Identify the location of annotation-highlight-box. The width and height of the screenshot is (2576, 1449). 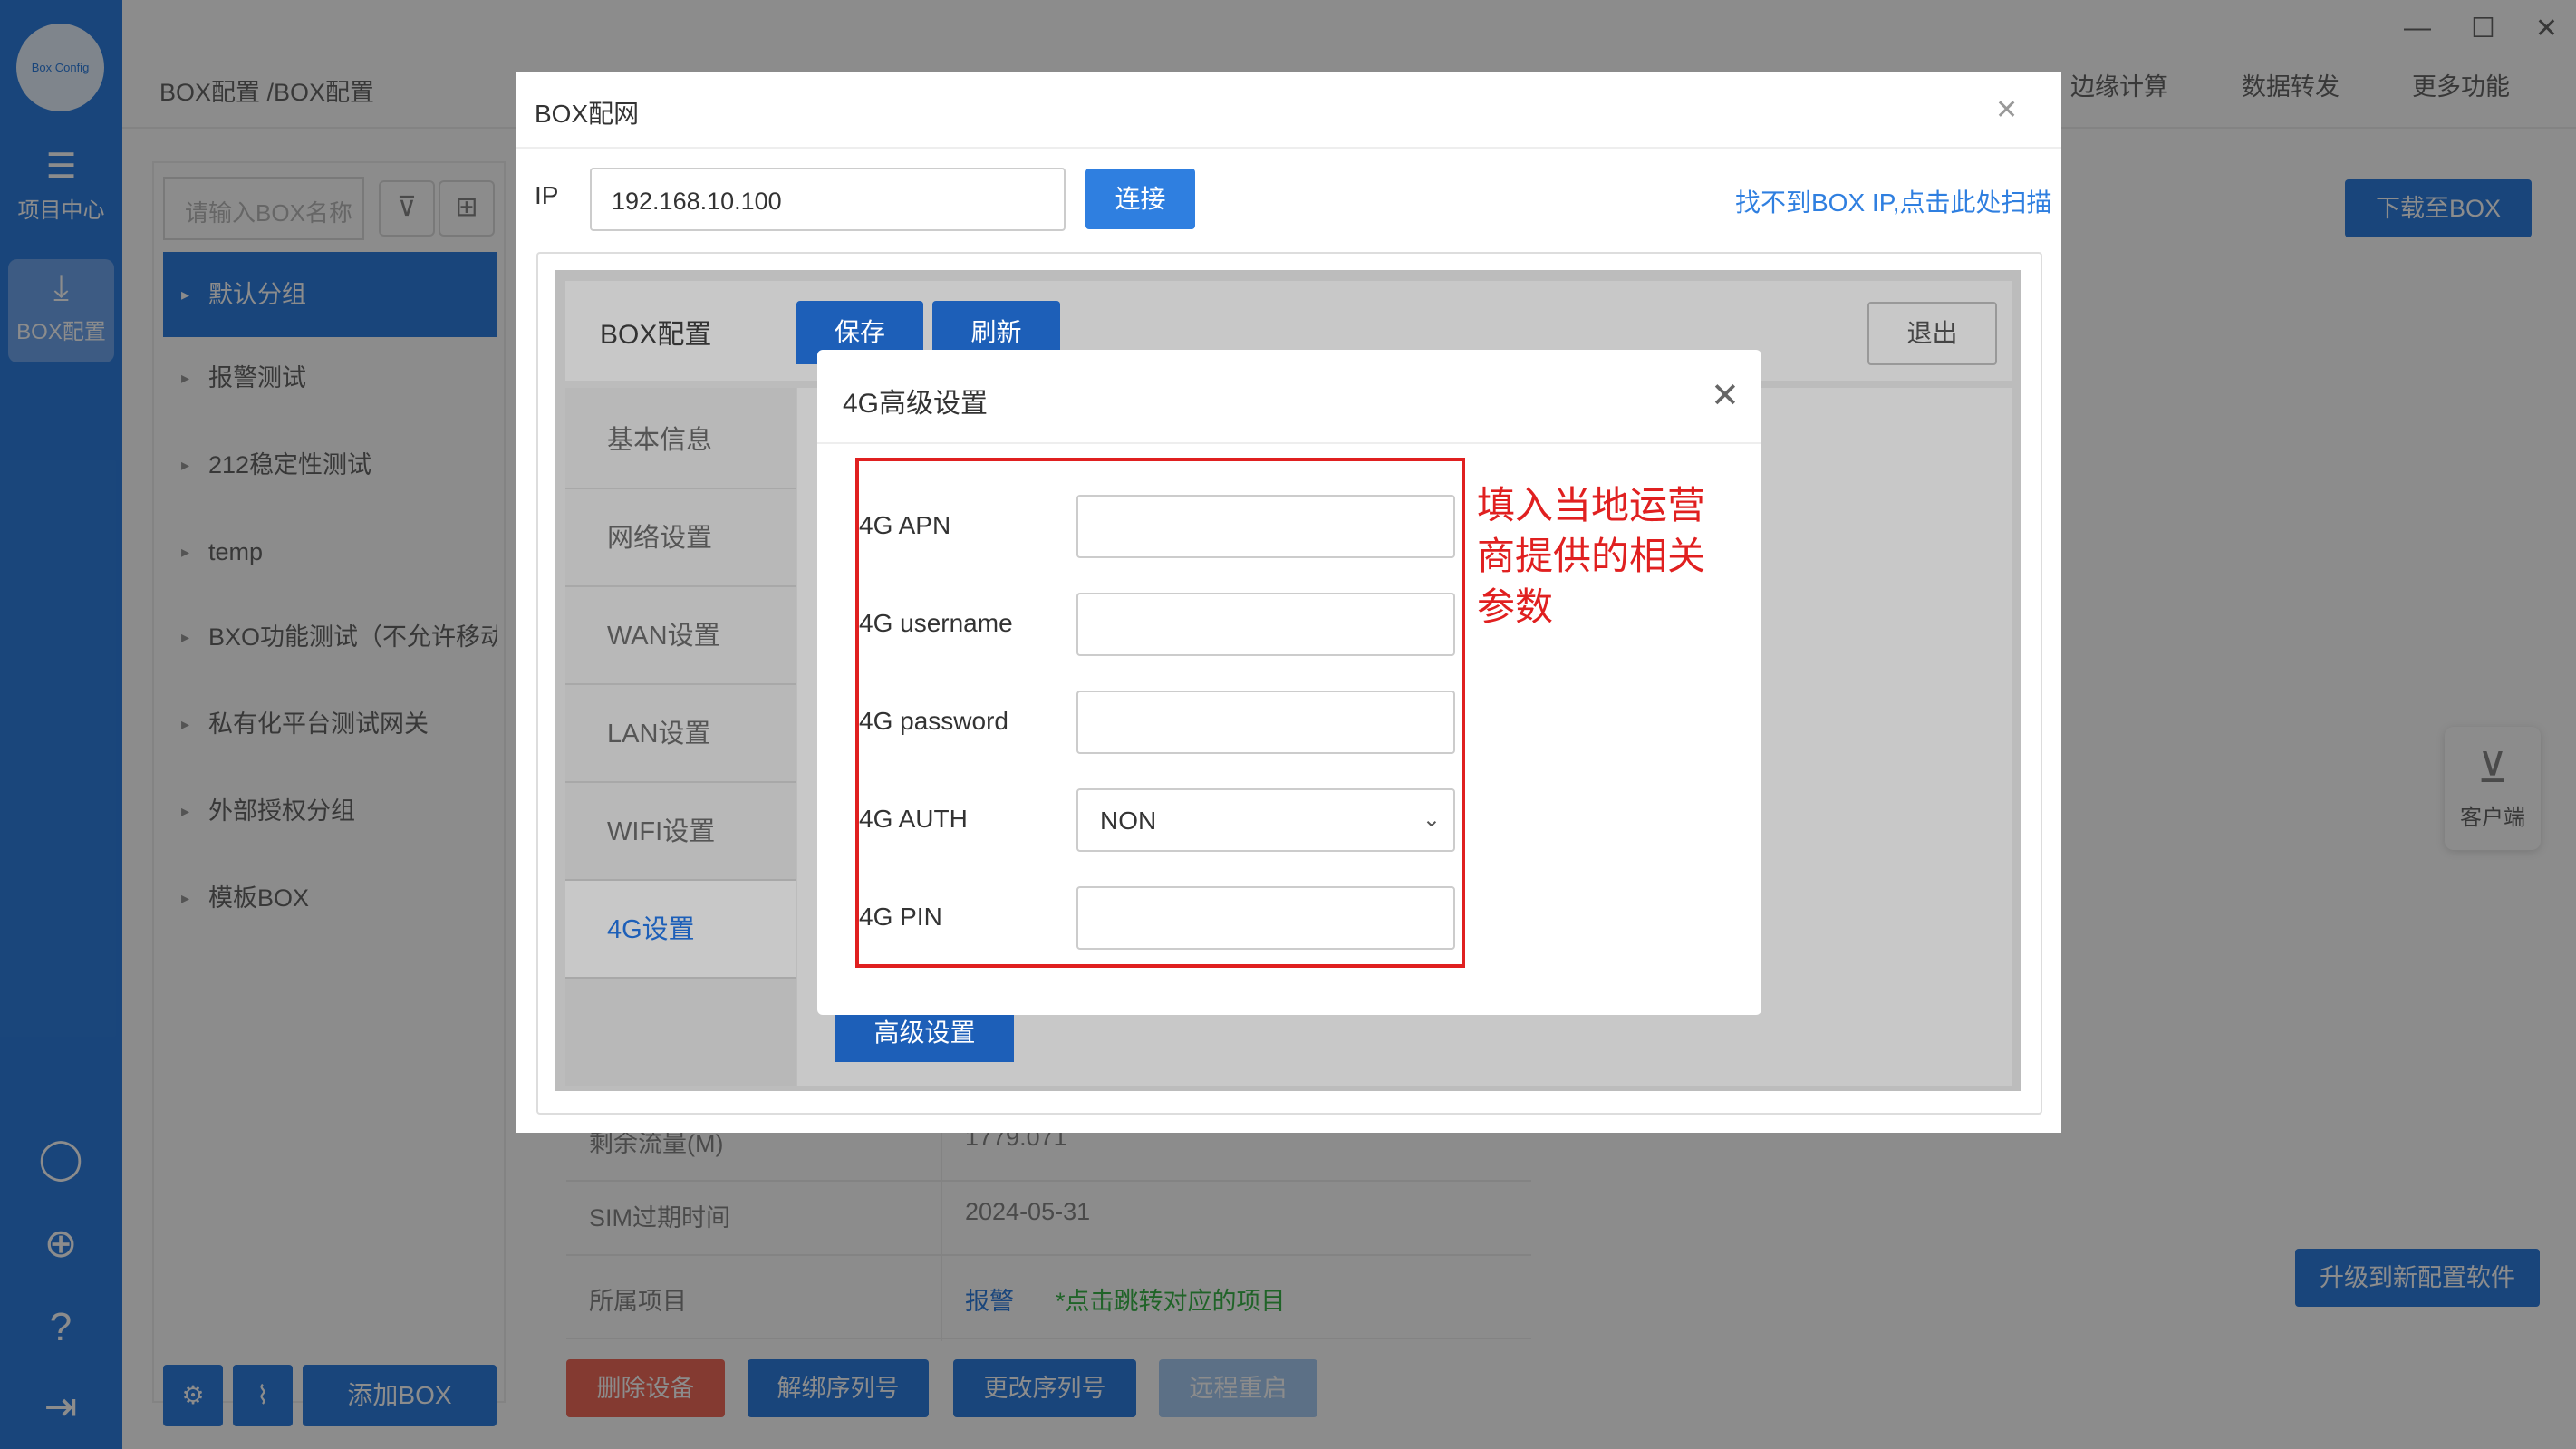
(1160, 713).